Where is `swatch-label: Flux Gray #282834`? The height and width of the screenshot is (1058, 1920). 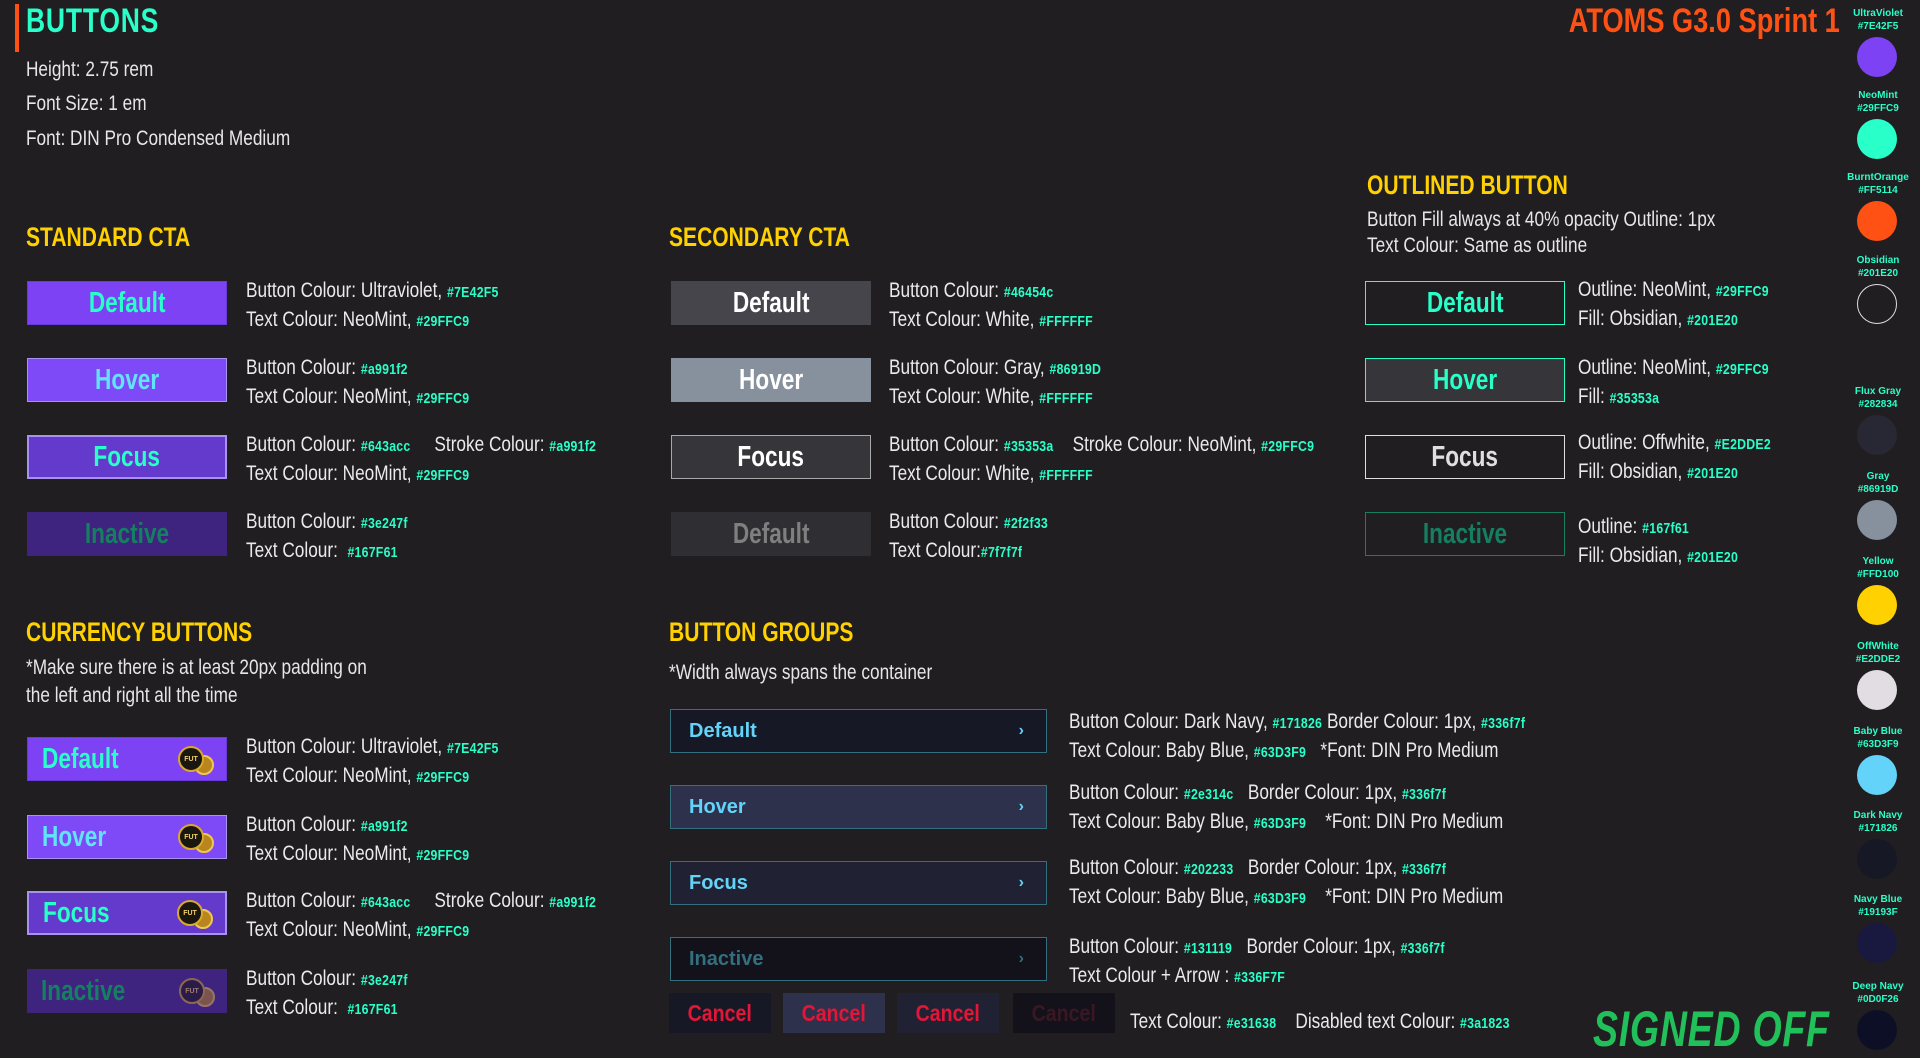
swatch-label: Flux Gray #282834 is located at coordinates (1878, 398).